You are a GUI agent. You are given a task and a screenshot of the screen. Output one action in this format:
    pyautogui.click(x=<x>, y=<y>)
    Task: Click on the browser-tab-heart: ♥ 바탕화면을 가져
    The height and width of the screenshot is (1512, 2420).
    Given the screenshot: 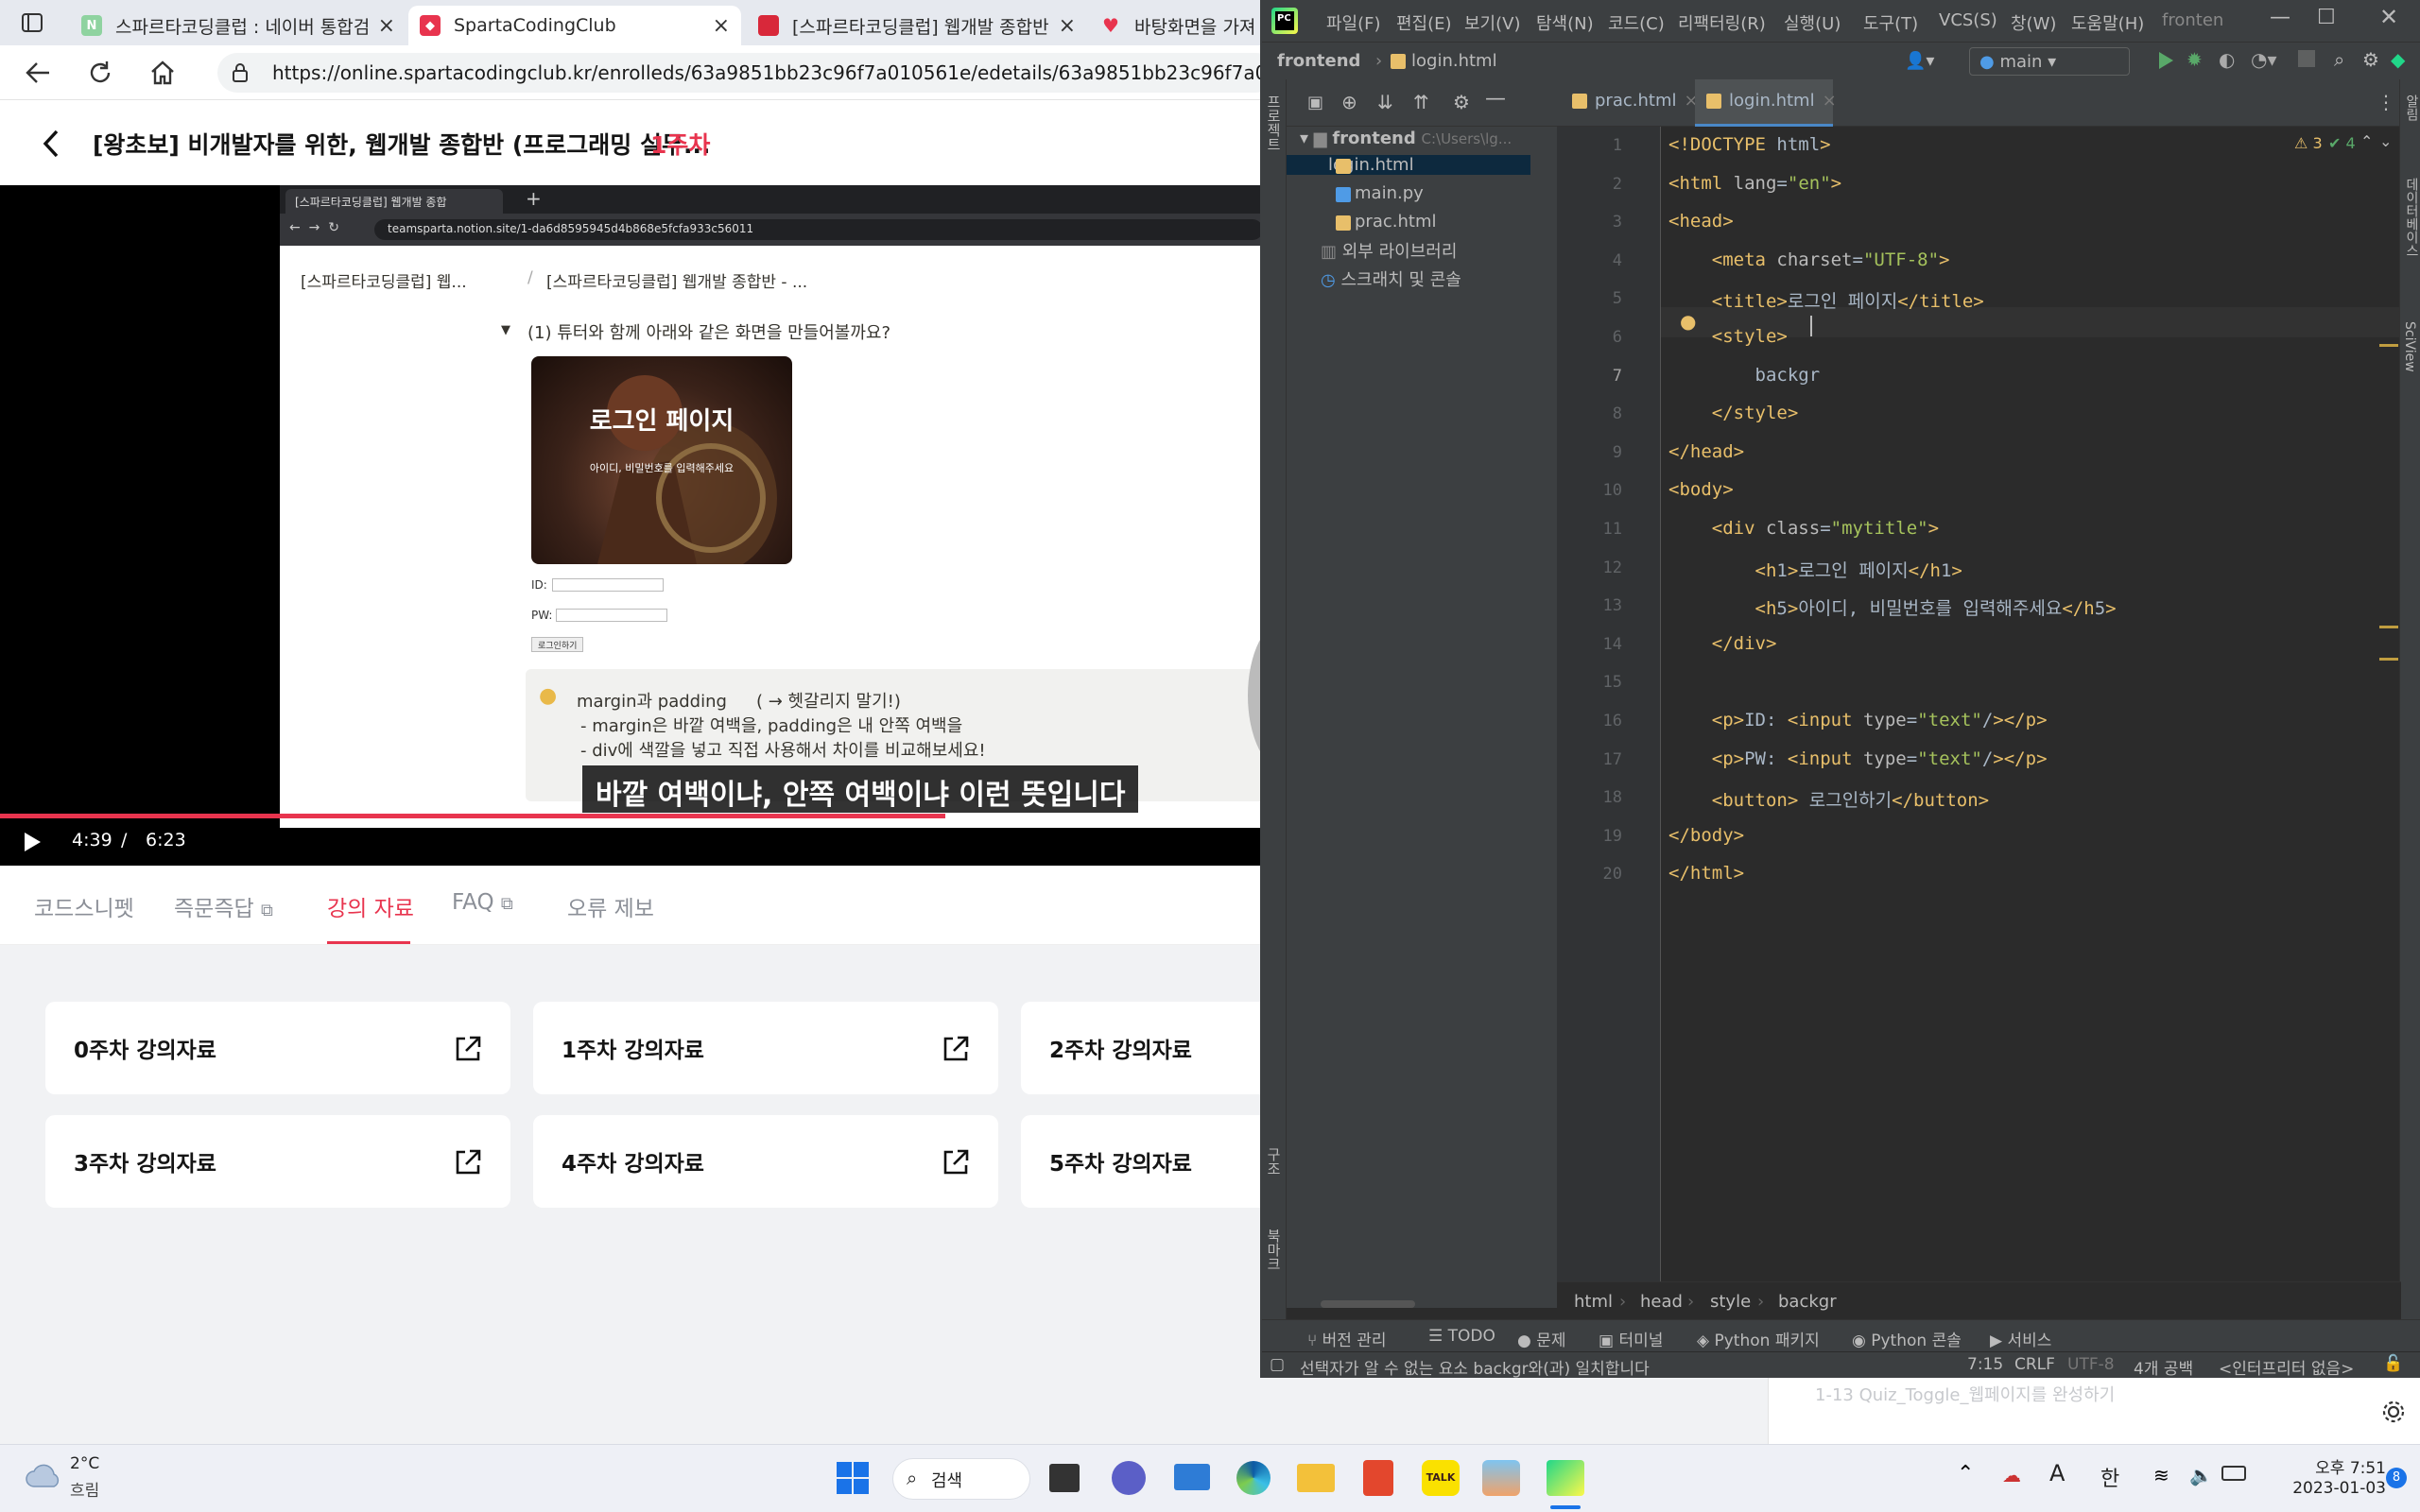 What is the action you would take?
    pyautogui.click(x=1178, y=25)
    